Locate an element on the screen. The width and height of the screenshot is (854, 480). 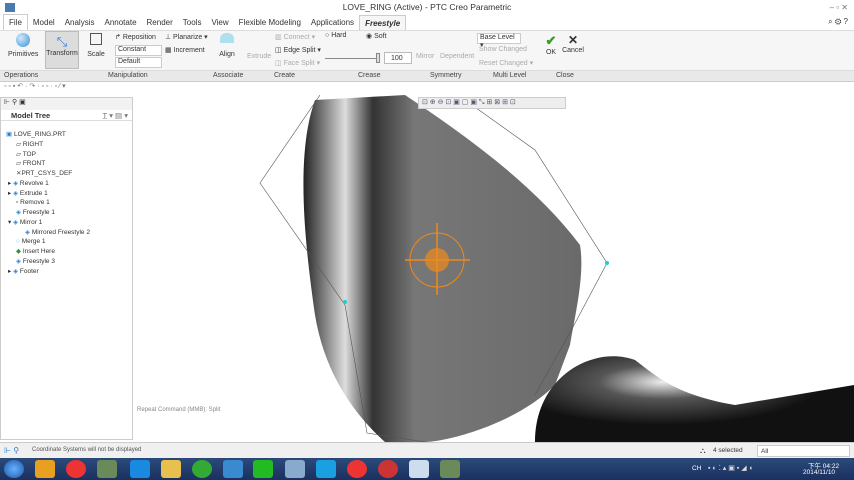
edge-split-button: ◫ Edge Split ▾ is located at coordinates (298, 50).